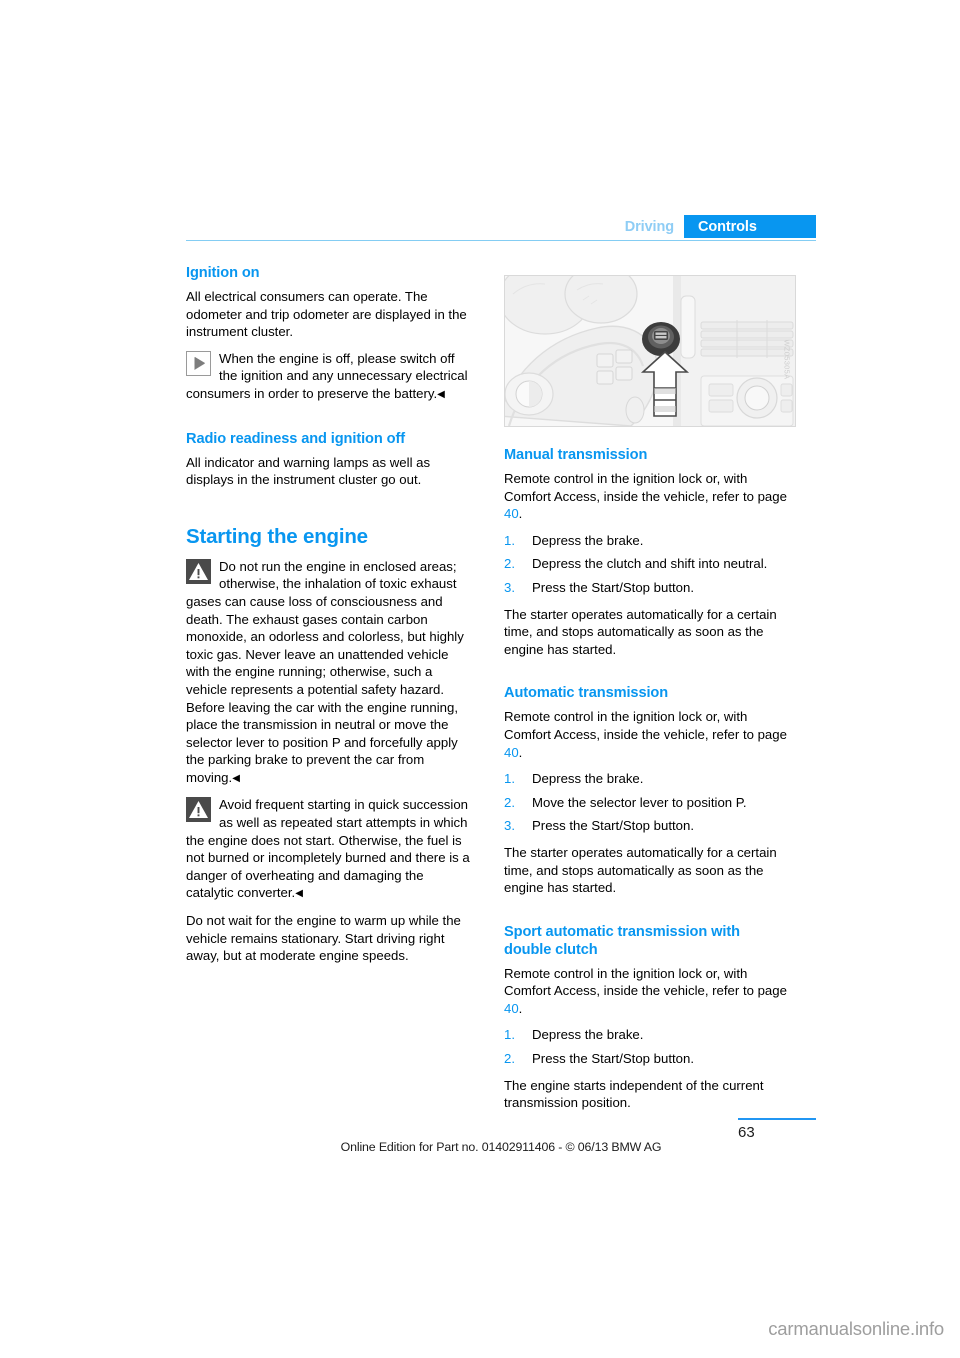  Describe the element at coordinates (223, 273) in the screenshot. I see `heading-ignition-on: Ignition on` at that location.